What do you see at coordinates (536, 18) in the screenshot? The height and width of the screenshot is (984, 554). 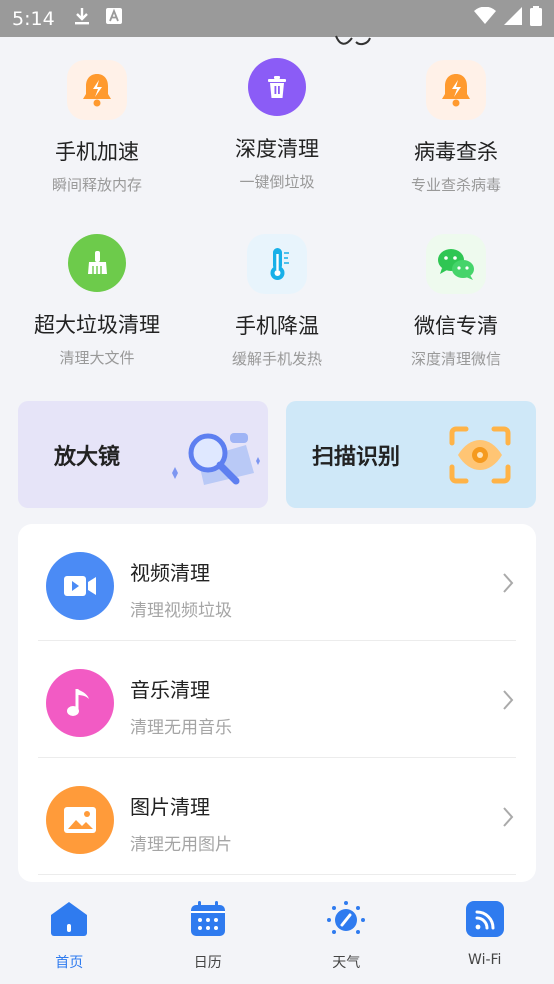 I see `battery-icon` at bounding box center [536, 18].